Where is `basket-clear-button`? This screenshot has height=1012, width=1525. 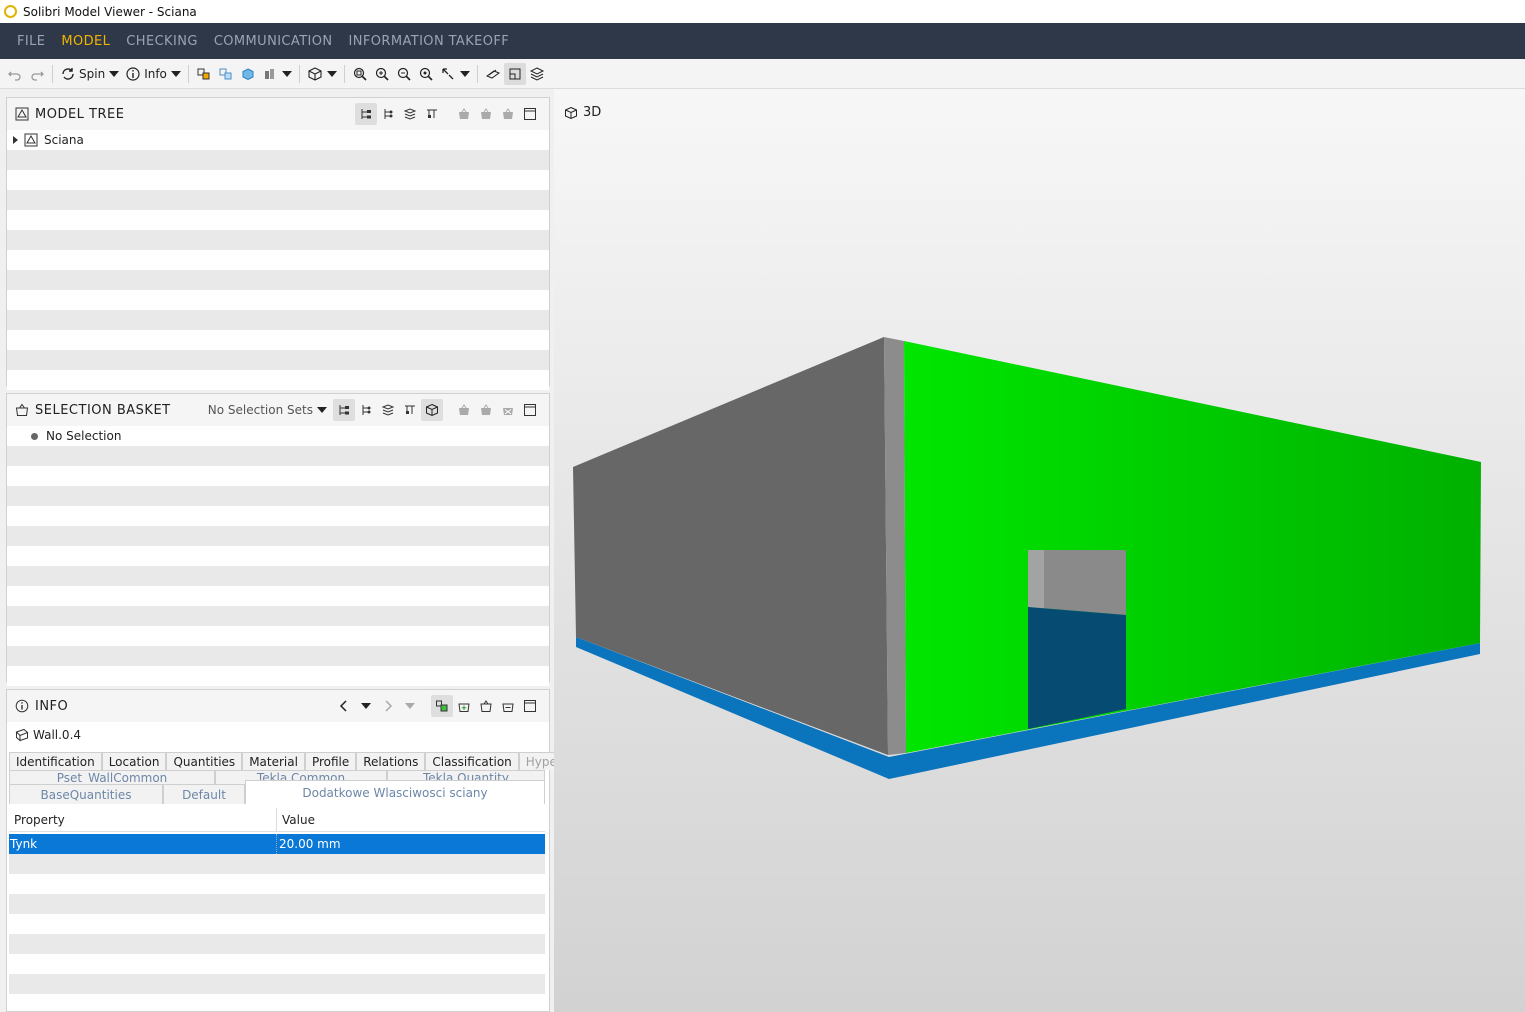
basket-clear-button is located at coordinates (508, 410).